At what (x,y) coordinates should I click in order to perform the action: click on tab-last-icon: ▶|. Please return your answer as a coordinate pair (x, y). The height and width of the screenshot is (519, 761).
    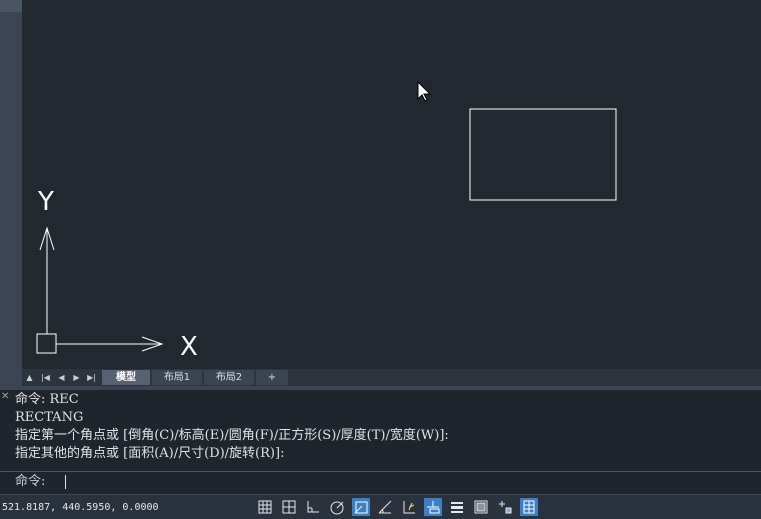
    Looking at the image, I should click on (91, 377).